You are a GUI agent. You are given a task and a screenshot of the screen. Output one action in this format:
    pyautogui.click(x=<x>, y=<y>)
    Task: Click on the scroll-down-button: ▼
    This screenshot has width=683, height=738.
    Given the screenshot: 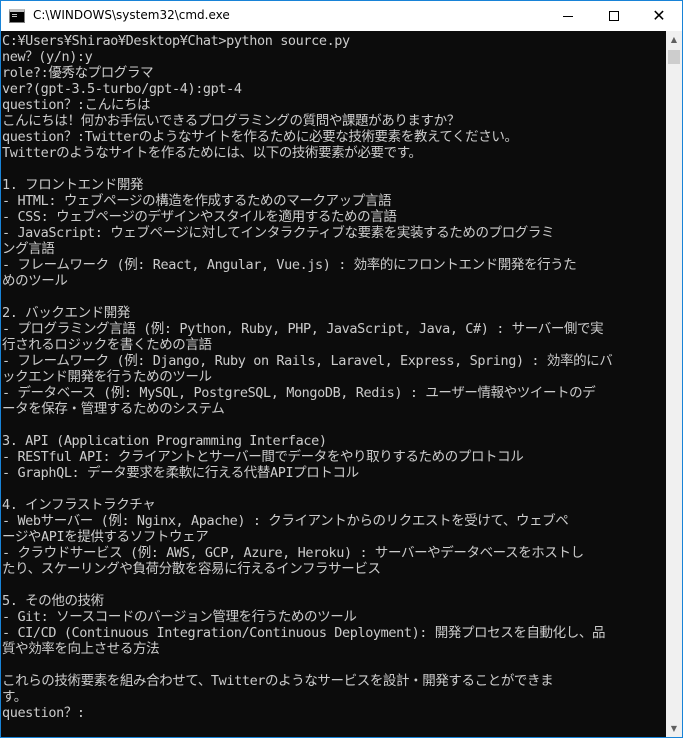 What is the action you would take?
    pyautogui.click(x=674, y=728)
    